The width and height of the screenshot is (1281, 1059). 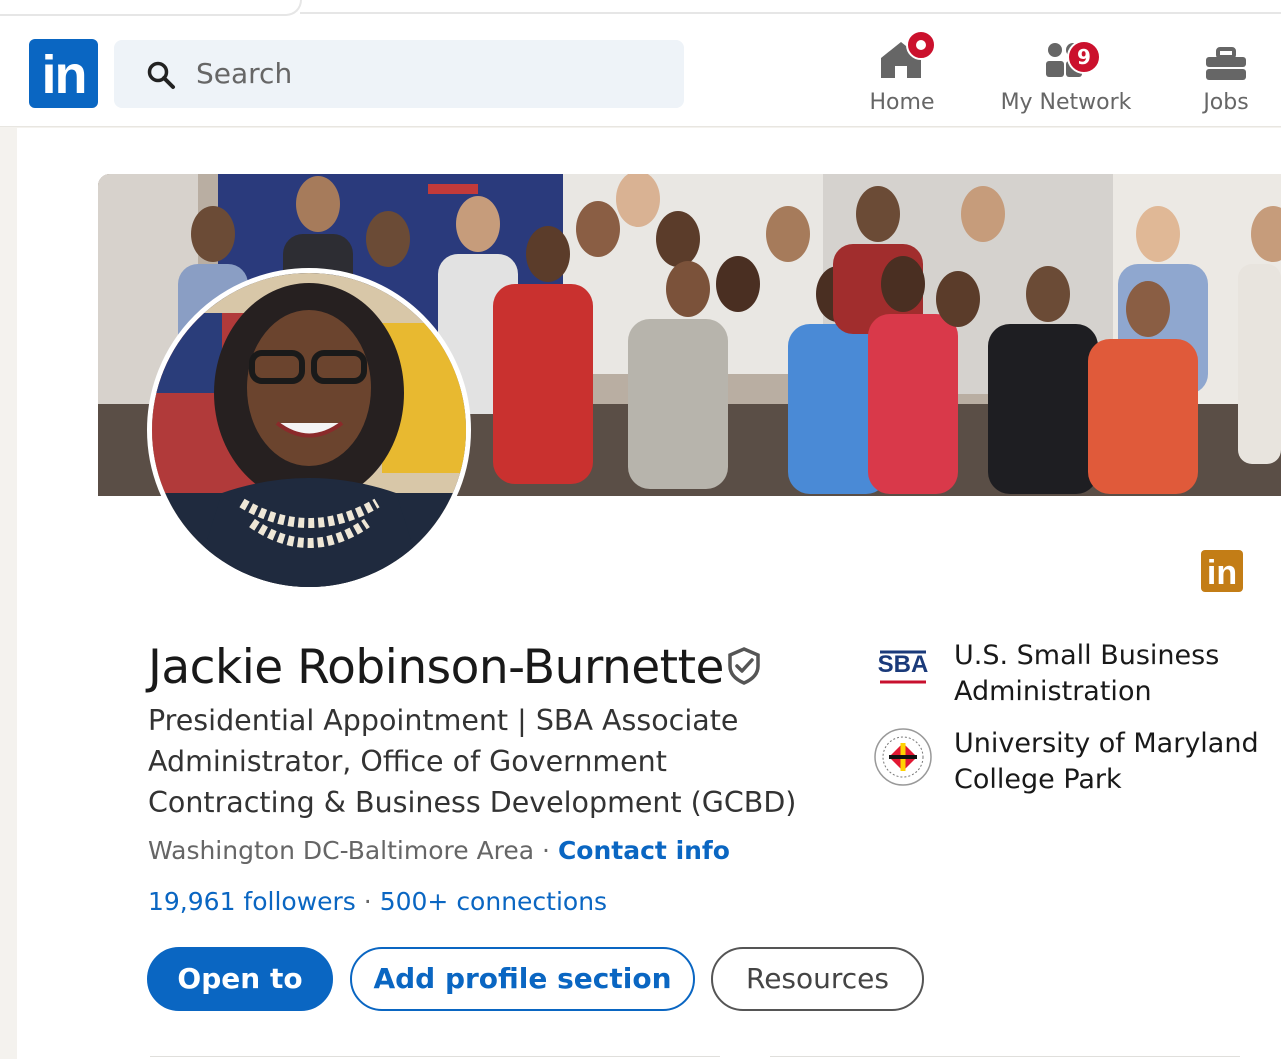 I want to click on briefcase-icon, so click(x=1226, y=63).